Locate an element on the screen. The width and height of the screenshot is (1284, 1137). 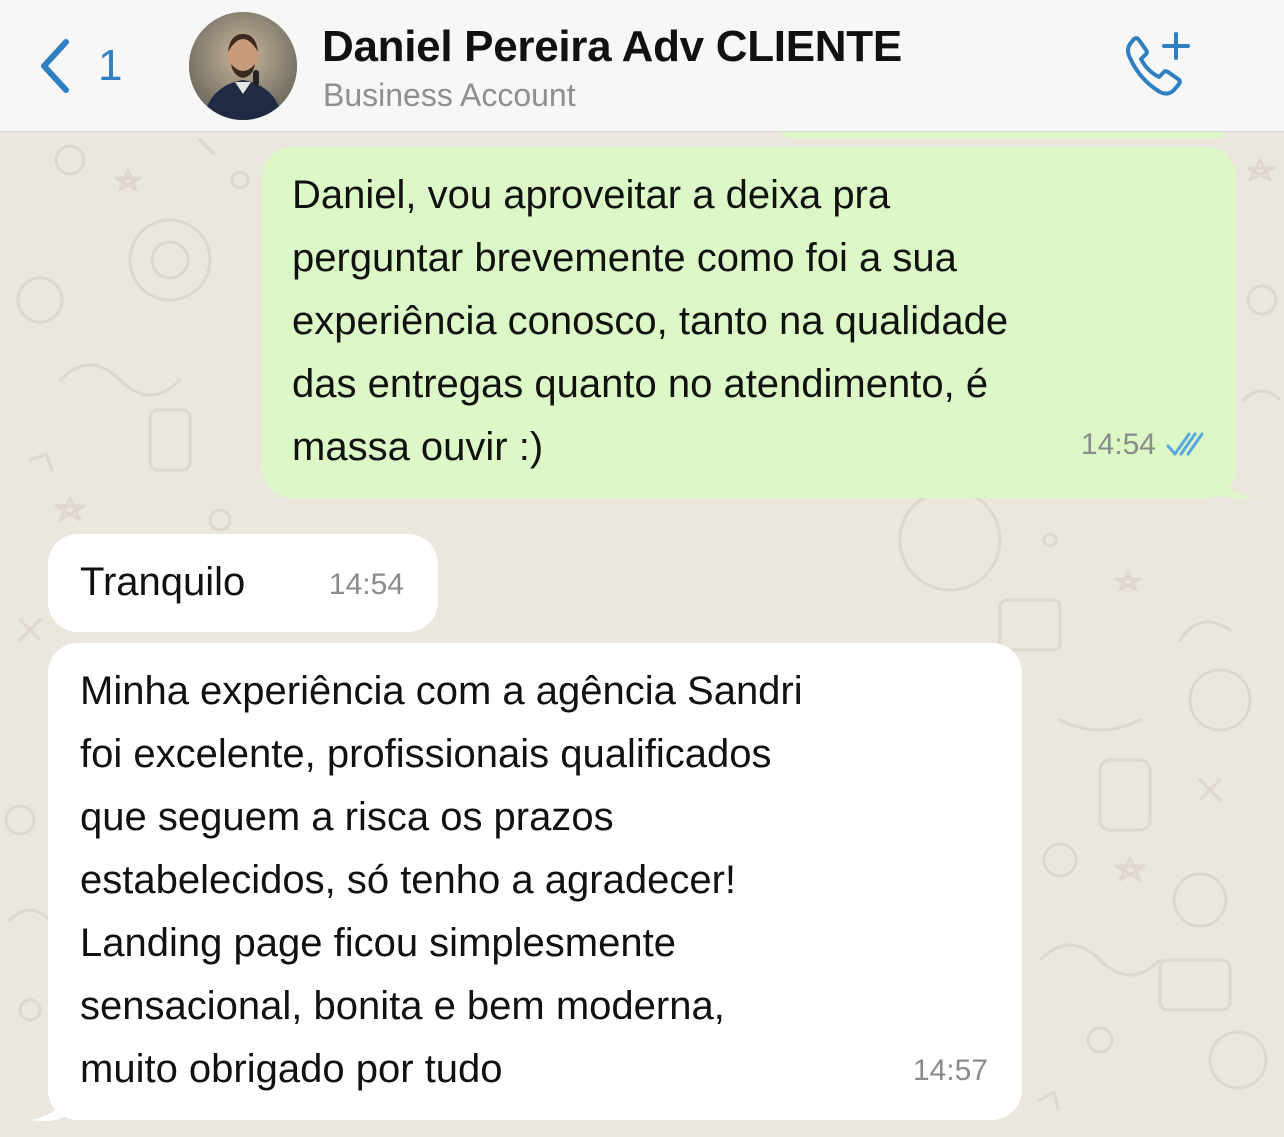
avatar is located at coordinates (243, 66).